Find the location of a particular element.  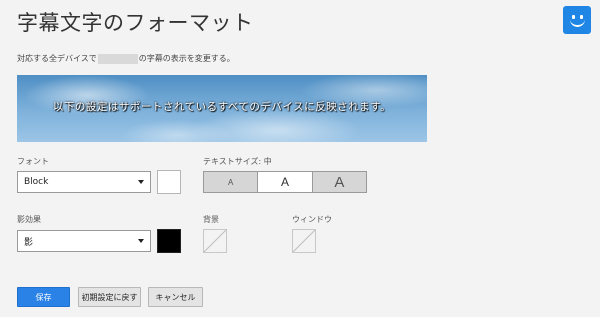

text-size-small-button: A is located at coordinates (231, 182).